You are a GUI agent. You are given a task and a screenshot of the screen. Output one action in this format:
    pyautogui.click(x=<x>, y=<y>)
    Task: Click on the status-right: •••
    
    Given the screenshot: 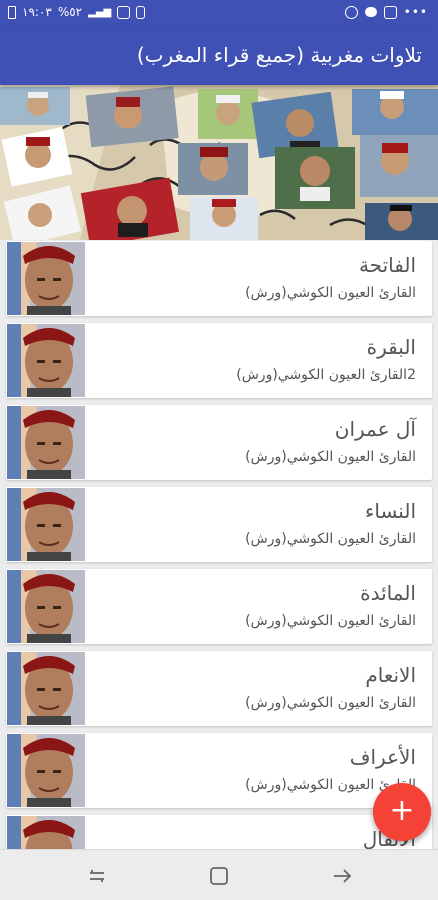 What is the action you would take?
    pyautogui.click(x=386, y=12)
    